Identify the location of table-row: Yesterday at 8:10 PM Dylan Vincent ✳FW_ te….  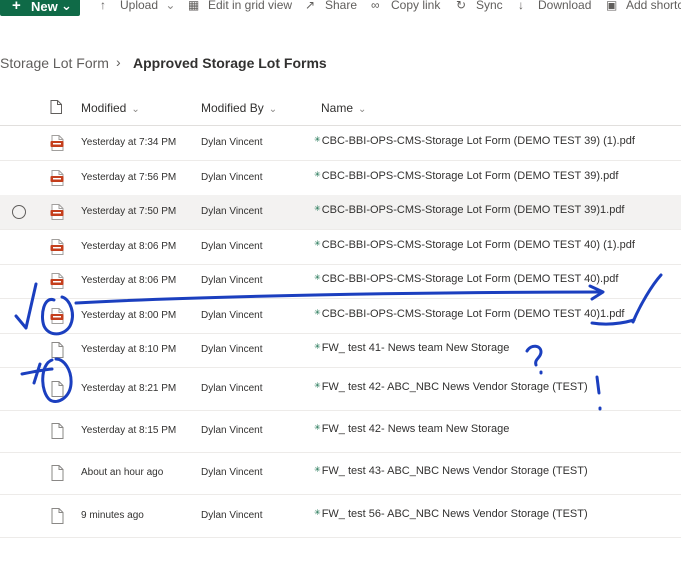
(340, 350).